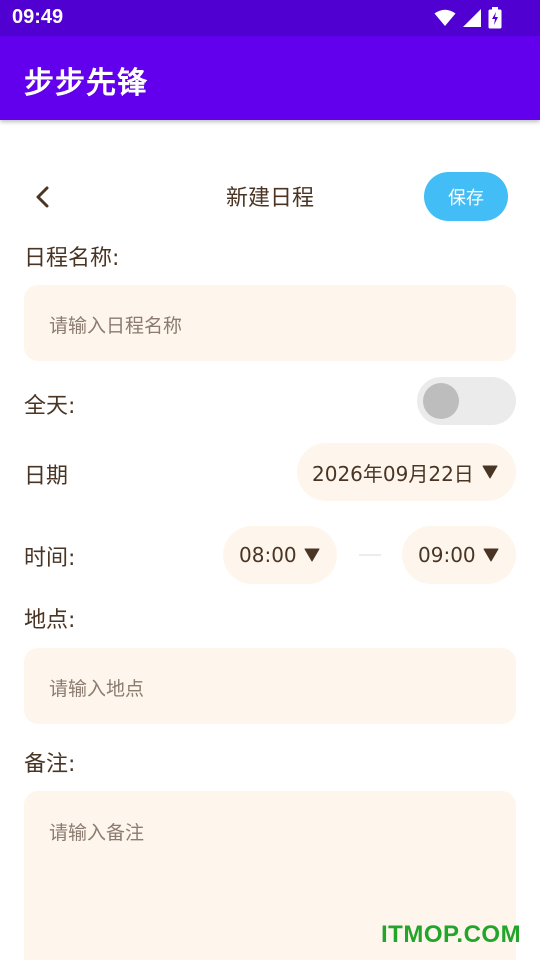 Image resolution: width=540 pixels, height=960 pixels. Describe the element at coordinates (451, 934) in the screenshot. I see `watermark: ITMOP.COM` at that location.